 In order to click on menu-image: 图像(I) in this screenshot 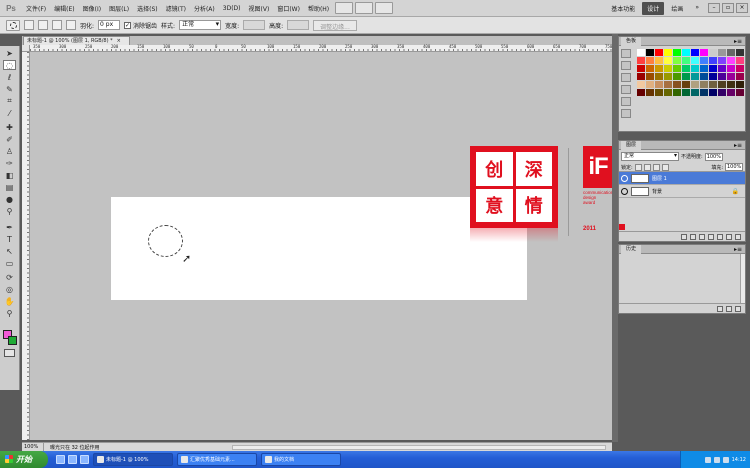, I will do `click(92, 8)`.